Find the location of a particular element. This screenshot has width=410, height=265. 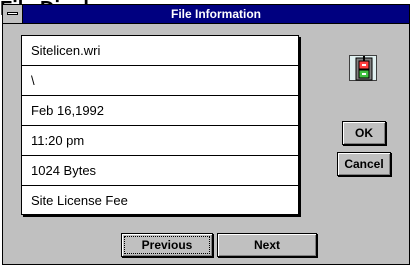

system-menu-icon is located at coordinates (12, 13).